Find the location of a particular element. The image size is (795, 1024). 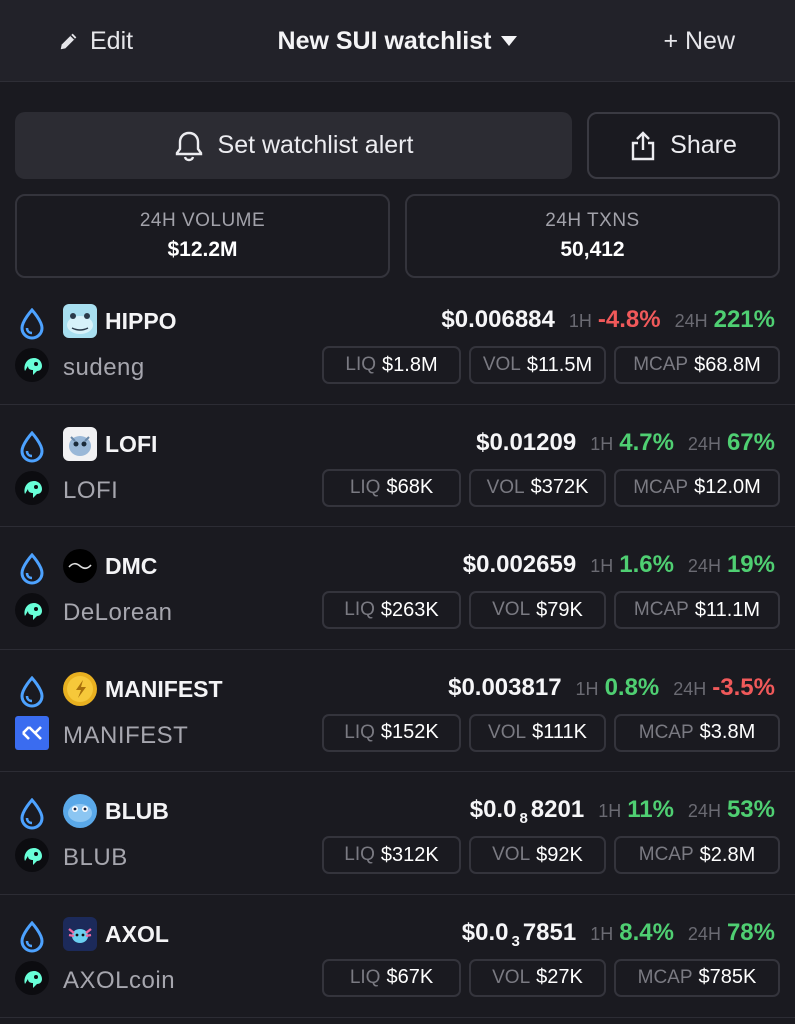

liq-value: $68K is located at coordinates (410, 487).